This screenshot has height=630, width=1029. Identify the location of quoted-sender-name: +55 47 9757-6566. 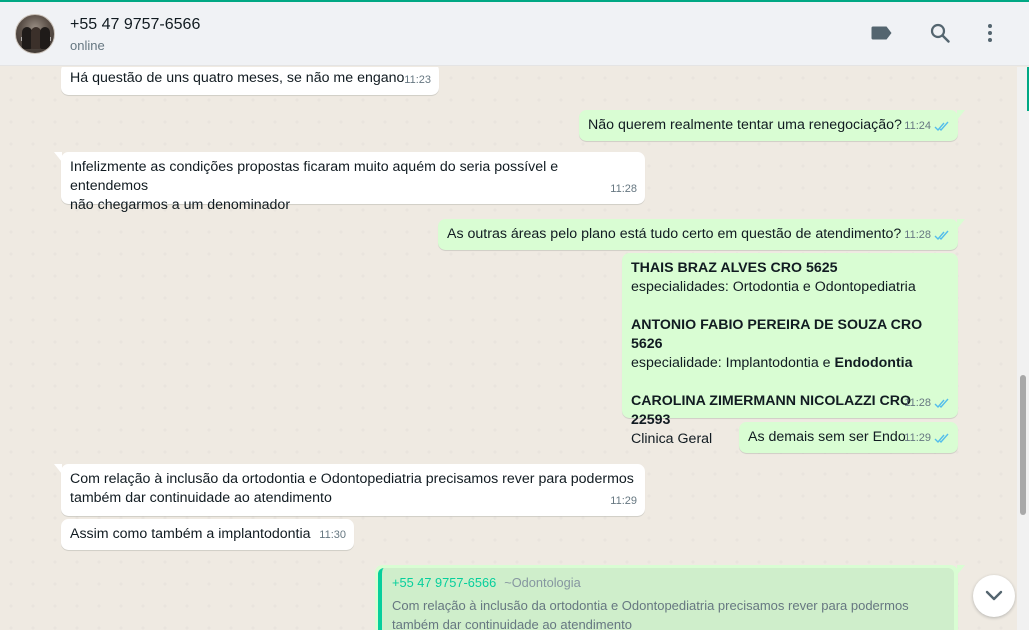
(444, 582).